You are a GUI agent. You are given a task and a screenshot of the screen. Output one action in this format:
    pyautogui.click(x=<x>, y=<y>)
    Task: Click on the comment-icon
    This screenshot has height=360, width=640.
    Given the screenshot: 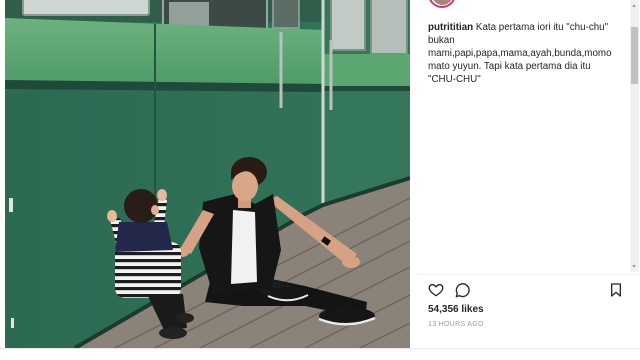 What is the action you would take?
    pyautogui.click(x=463, y=290)
    